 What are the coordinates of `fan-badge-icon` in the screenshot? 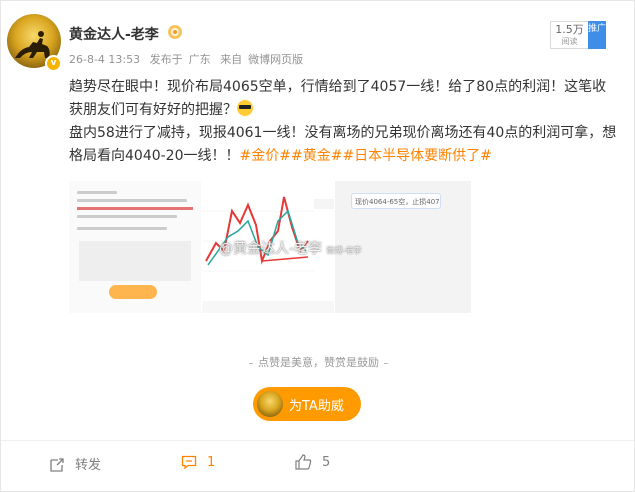 It's located at (175, 32).